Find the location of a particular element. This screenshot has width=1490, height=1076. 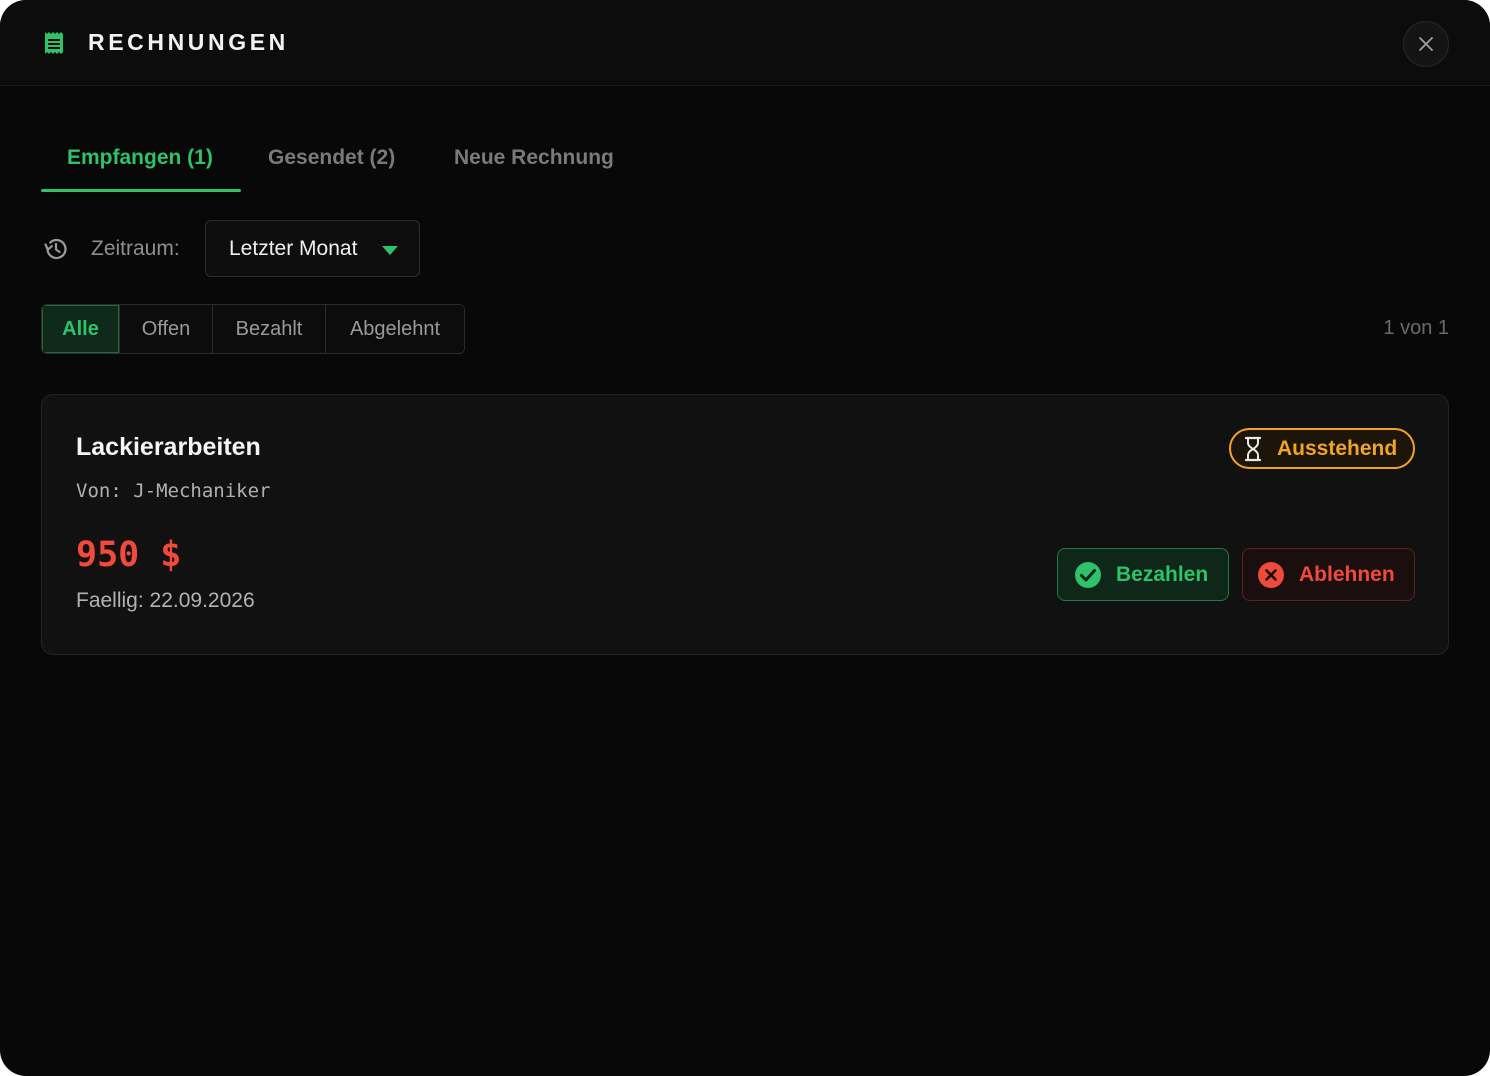

window-title: RECHNUNGEN is located at coordinates (188, 42).